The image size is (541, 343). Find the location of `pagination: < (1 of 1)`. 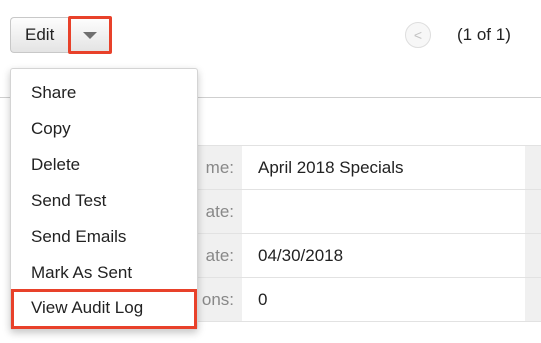

pagination: < (1 of 1) is located at coordinates (458, 35).